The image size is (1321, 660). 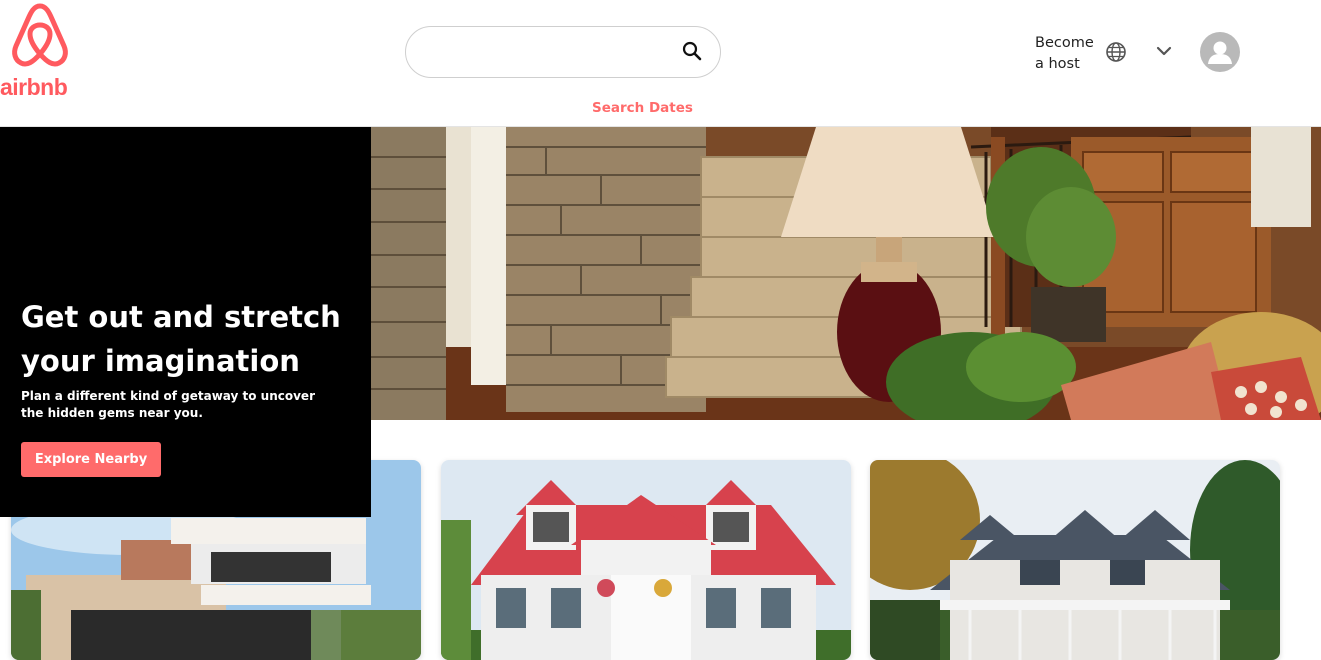 I want to click on brand-name: airbnb, so click(x=34, y=87).